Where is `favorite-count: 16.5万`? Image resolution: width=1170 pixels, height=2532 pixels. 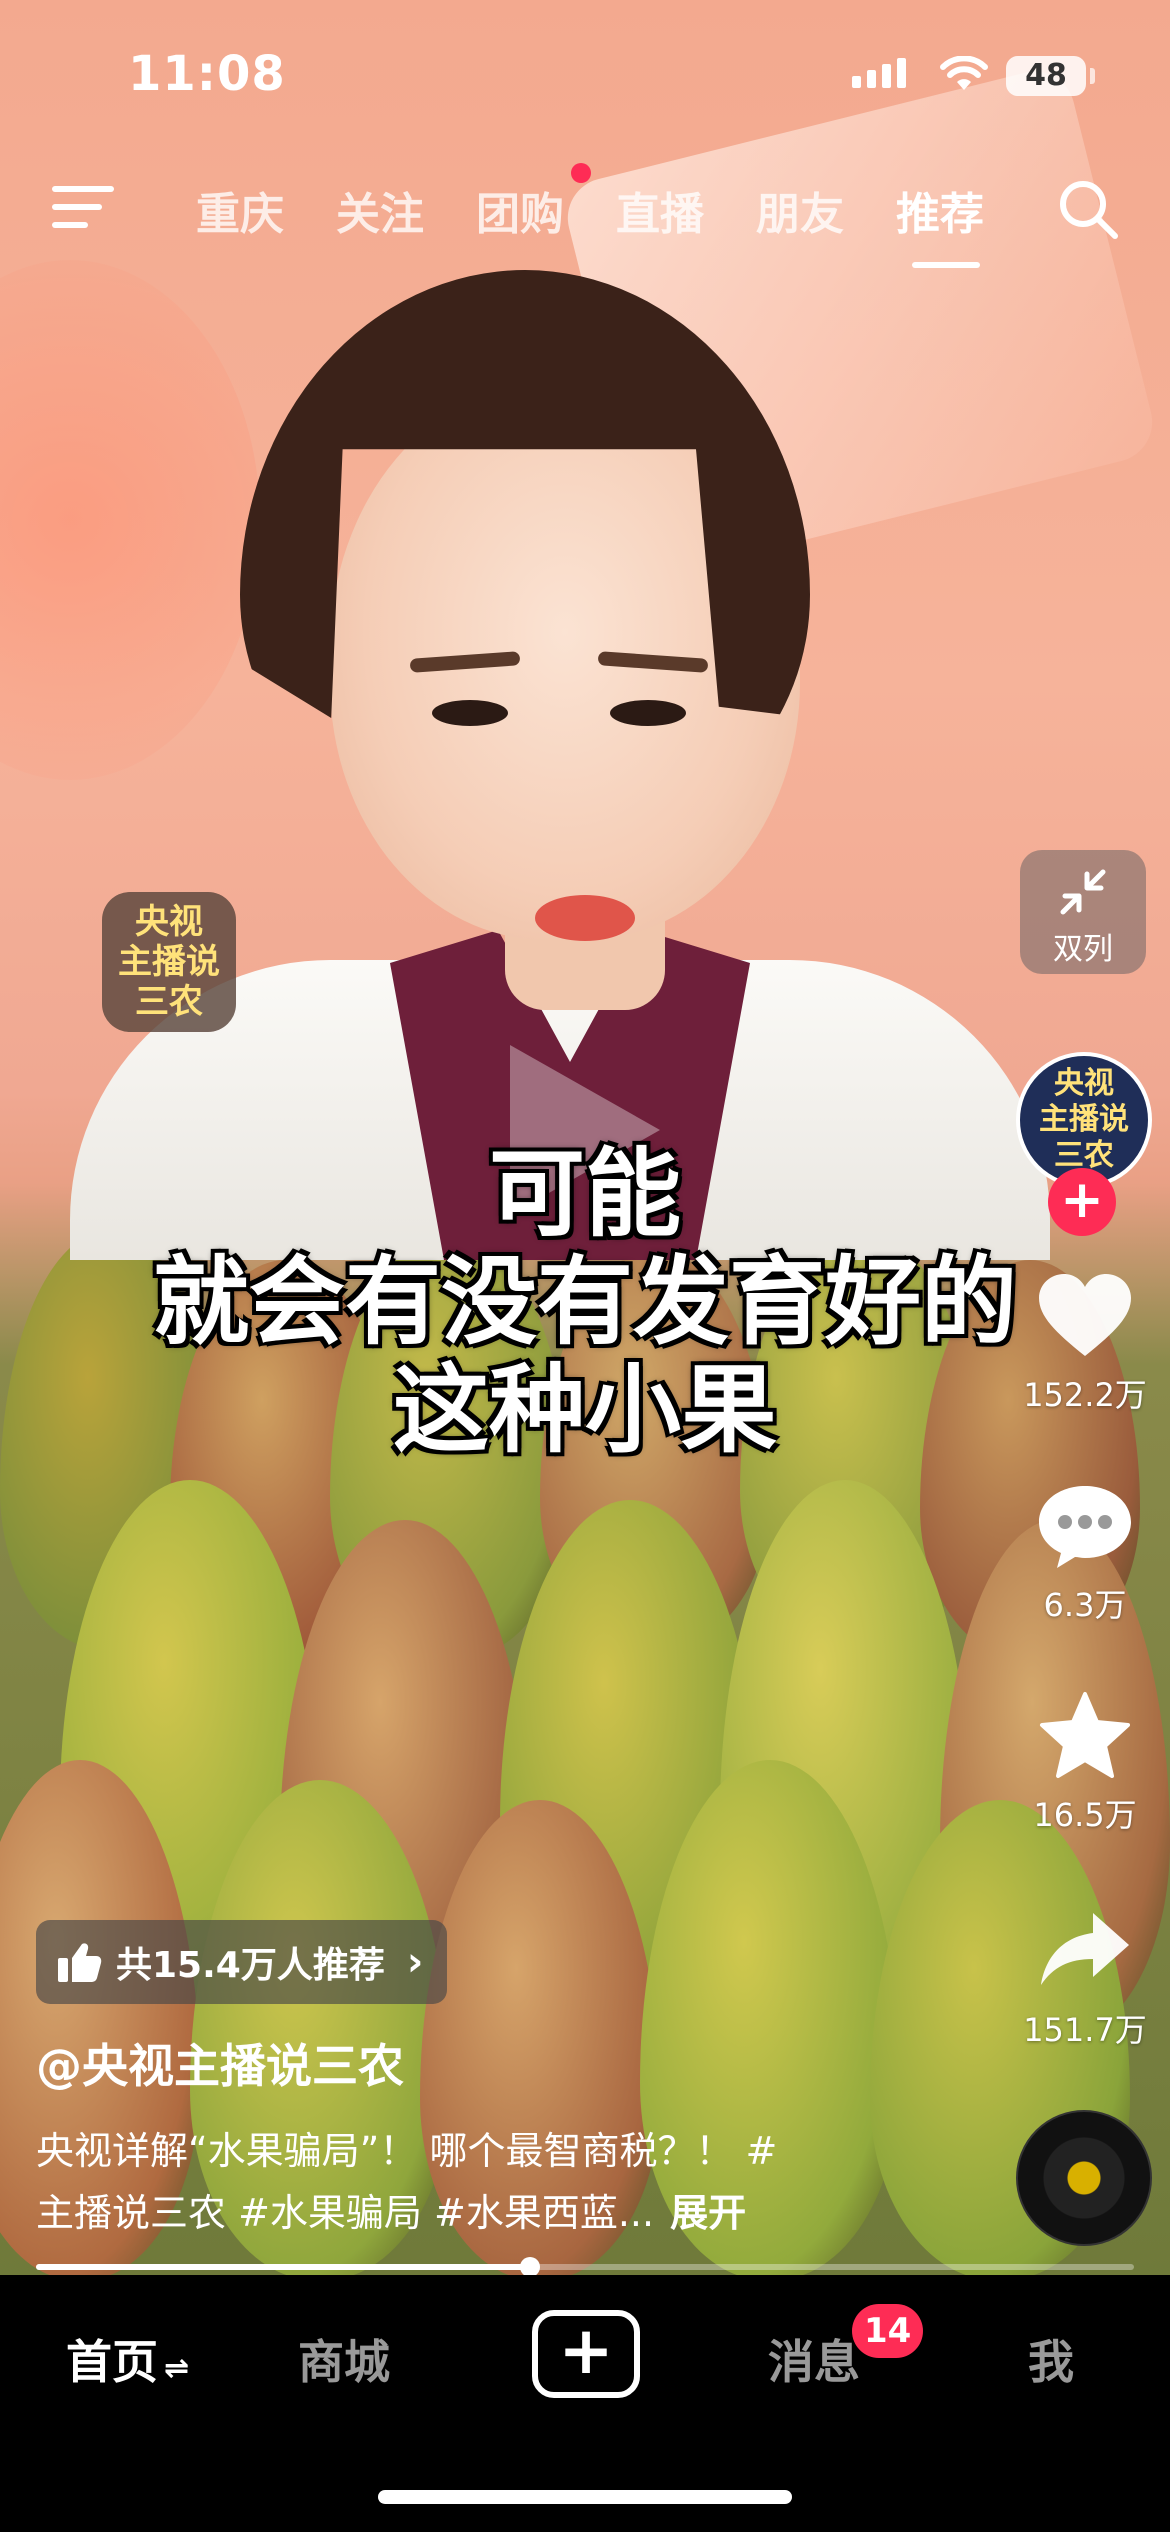 favorite-count: 16.5万 is located at coordinates (1085, 1815).